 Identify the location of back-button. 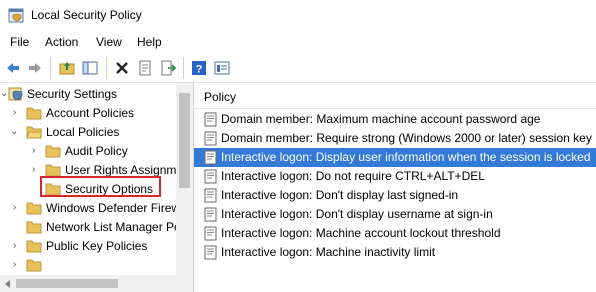
(13, 68).